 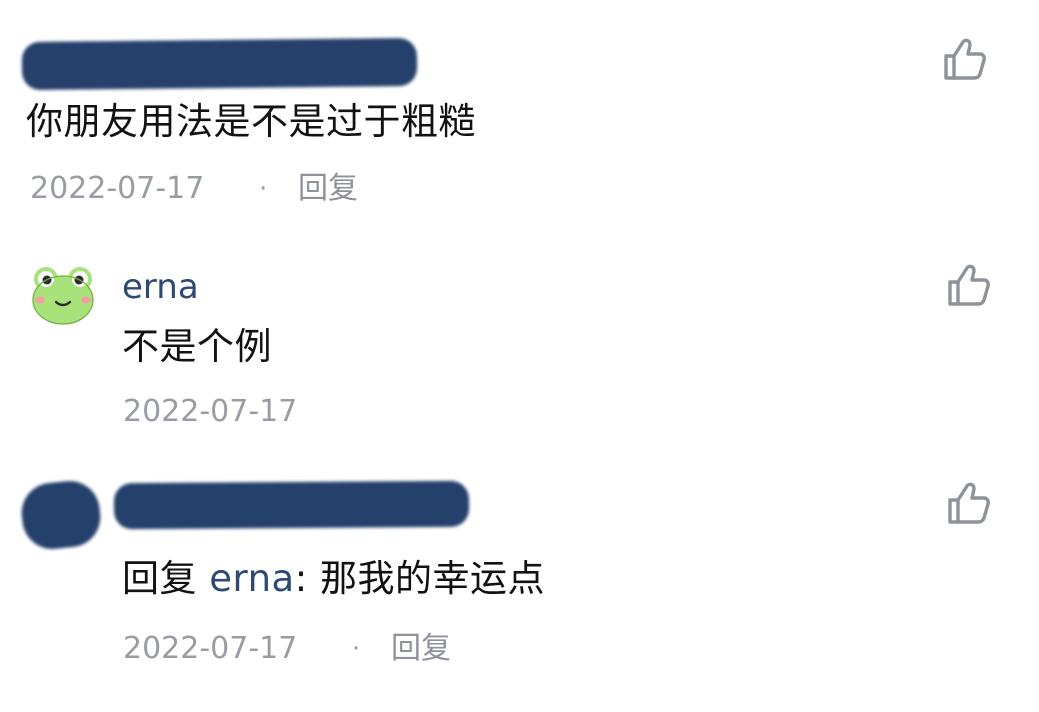 I want to click on comment-body: : 那我的幸运点, so click(x=419, y=578).